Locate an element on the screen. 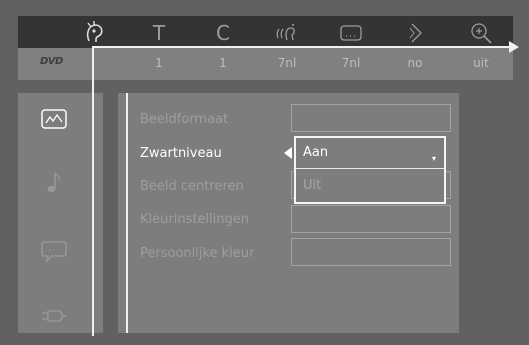 This screenshot has height=345, width=529. setting-label-kleurinstellingen: Kleurinstellingen is located at coordinates (194, 219).